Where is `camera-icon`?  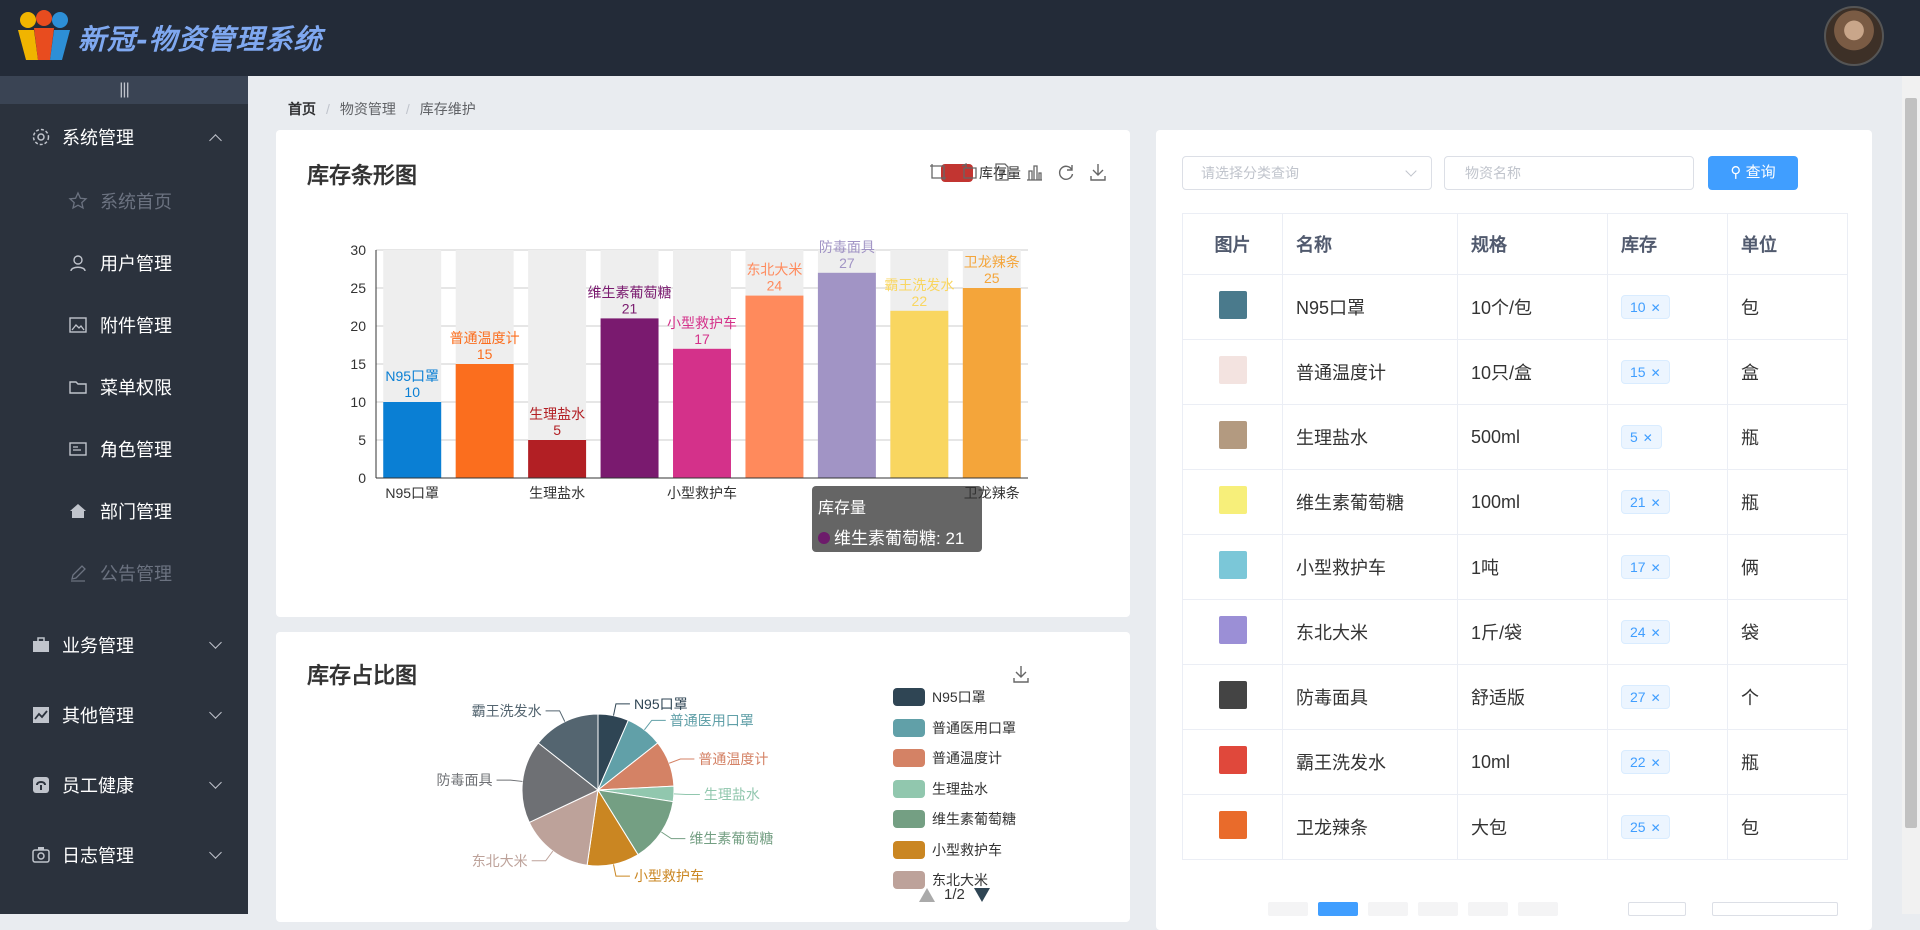
camera-icon is located at coordinates (41, 855).